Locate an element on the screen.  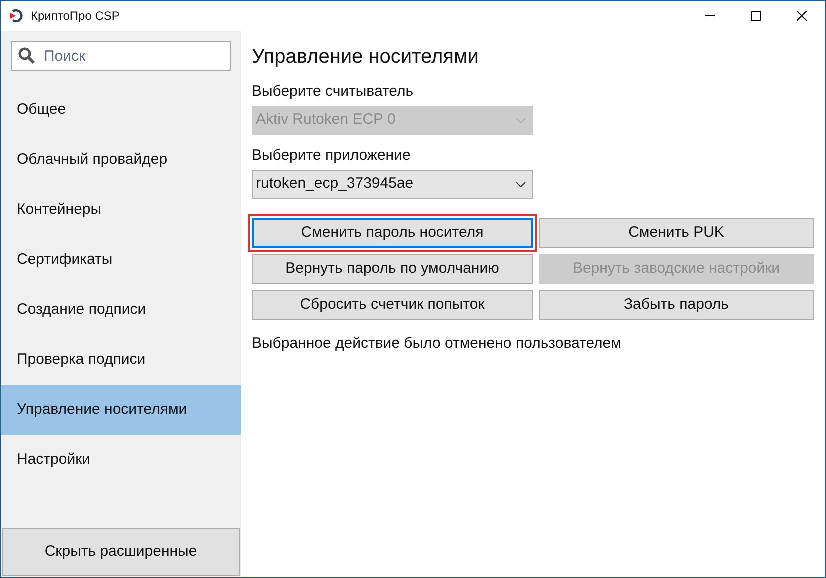
sidebar-item: Общее is located at coordinates (121, 110).